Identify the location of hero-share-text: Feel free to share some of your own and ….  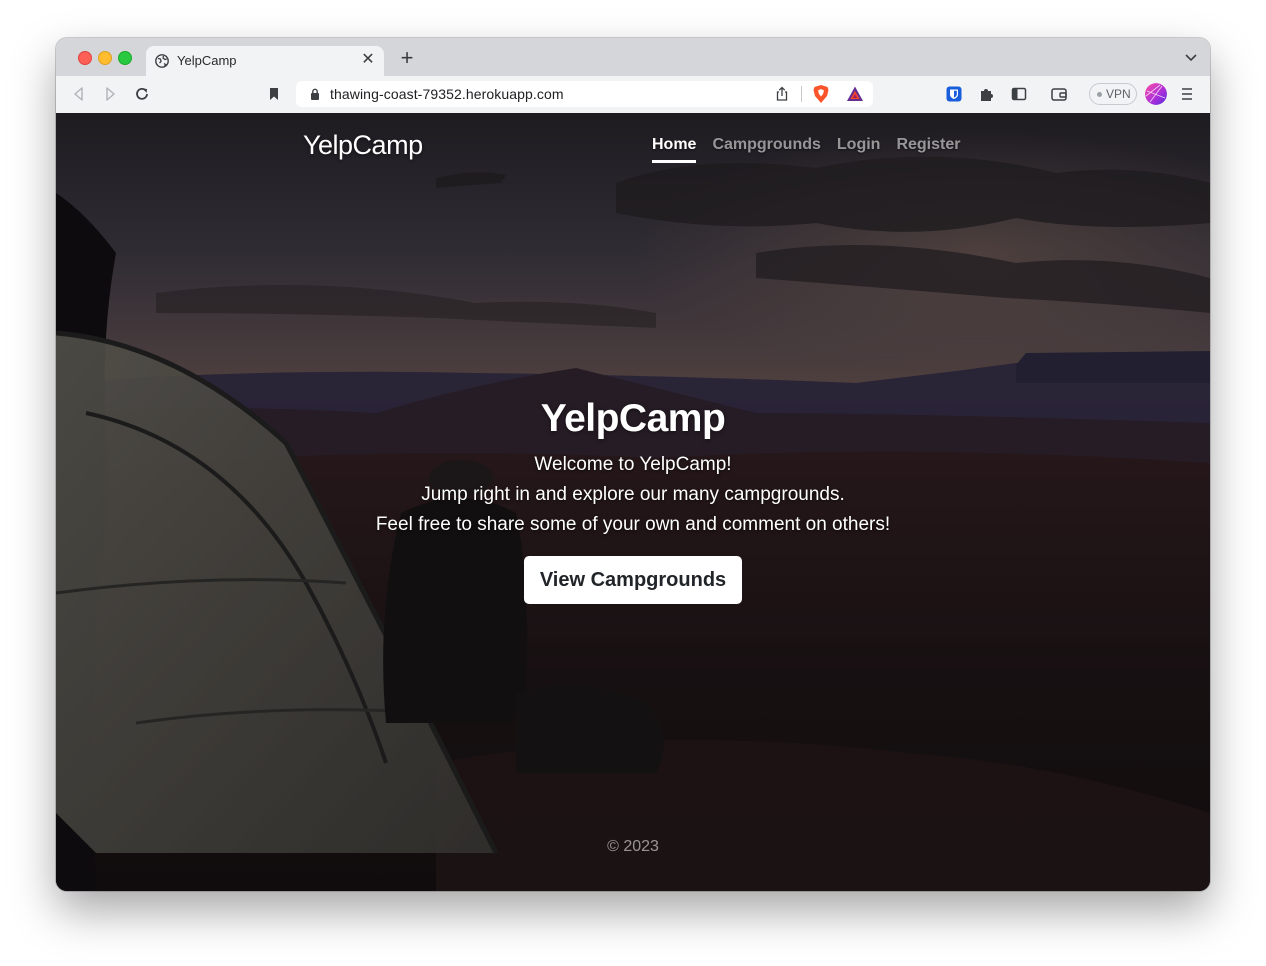
(633, 524).